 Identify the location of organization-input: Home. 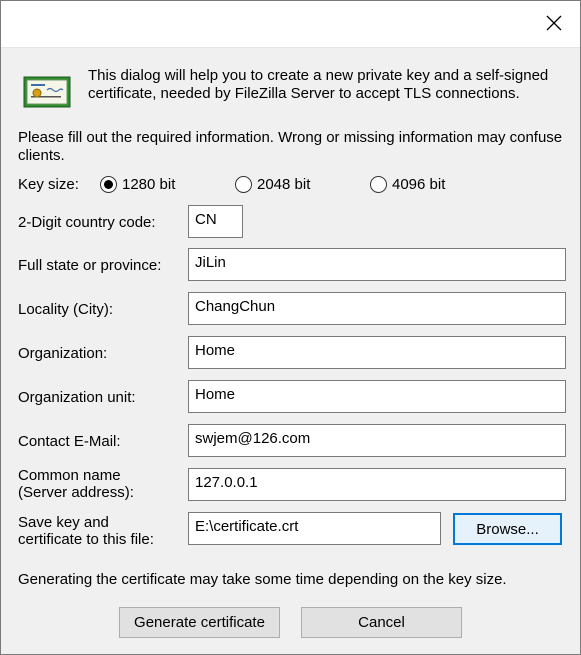
(377, 352).